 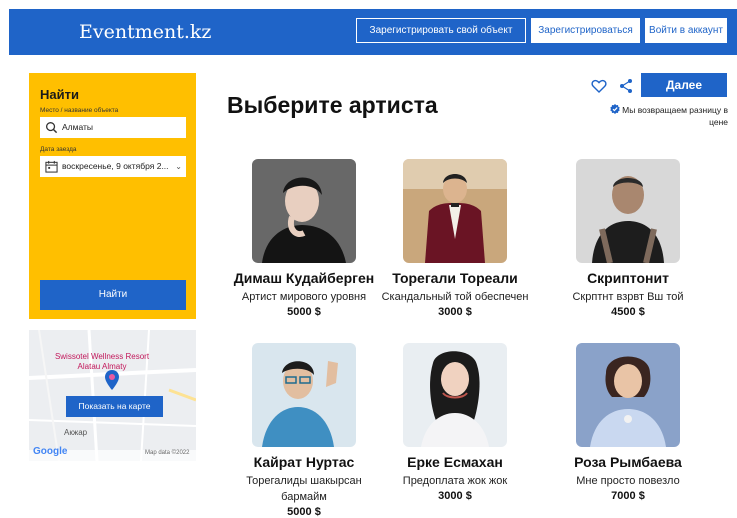 I want to click on artist-card-scriptonite: Скриптонит Скрптнт взрвт Вш той 4500 $, so click(x=628, y=238).